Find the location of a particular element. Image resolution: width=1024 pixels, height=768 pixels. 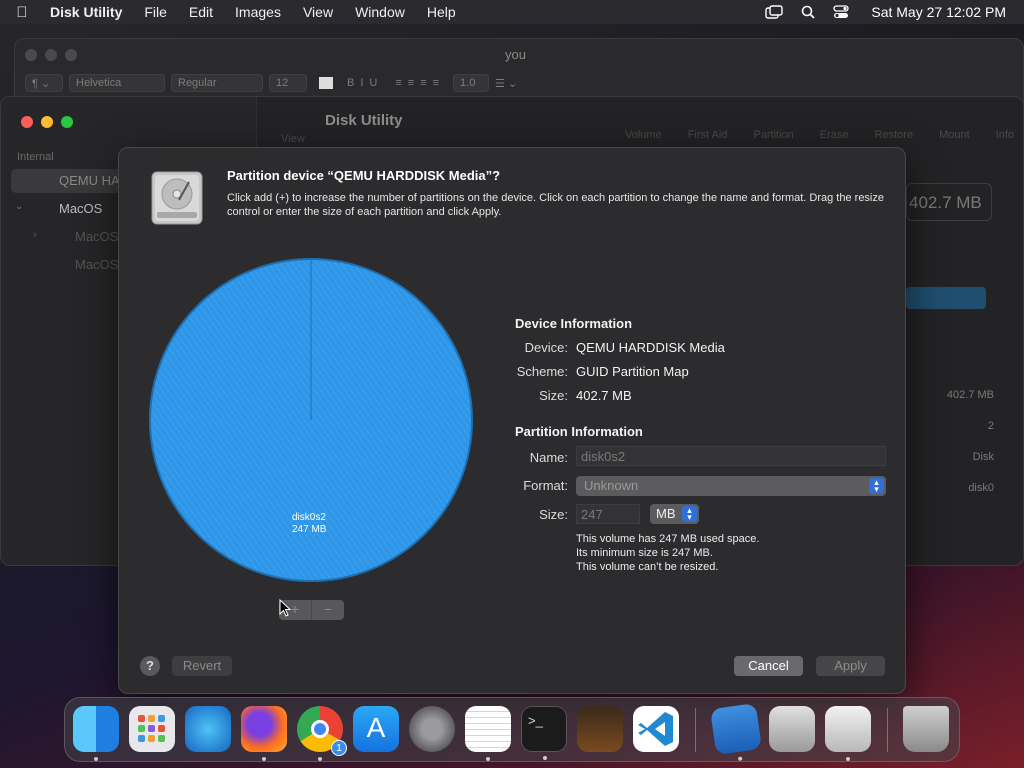

text-color-swatch is located at coordinates (326, 83).